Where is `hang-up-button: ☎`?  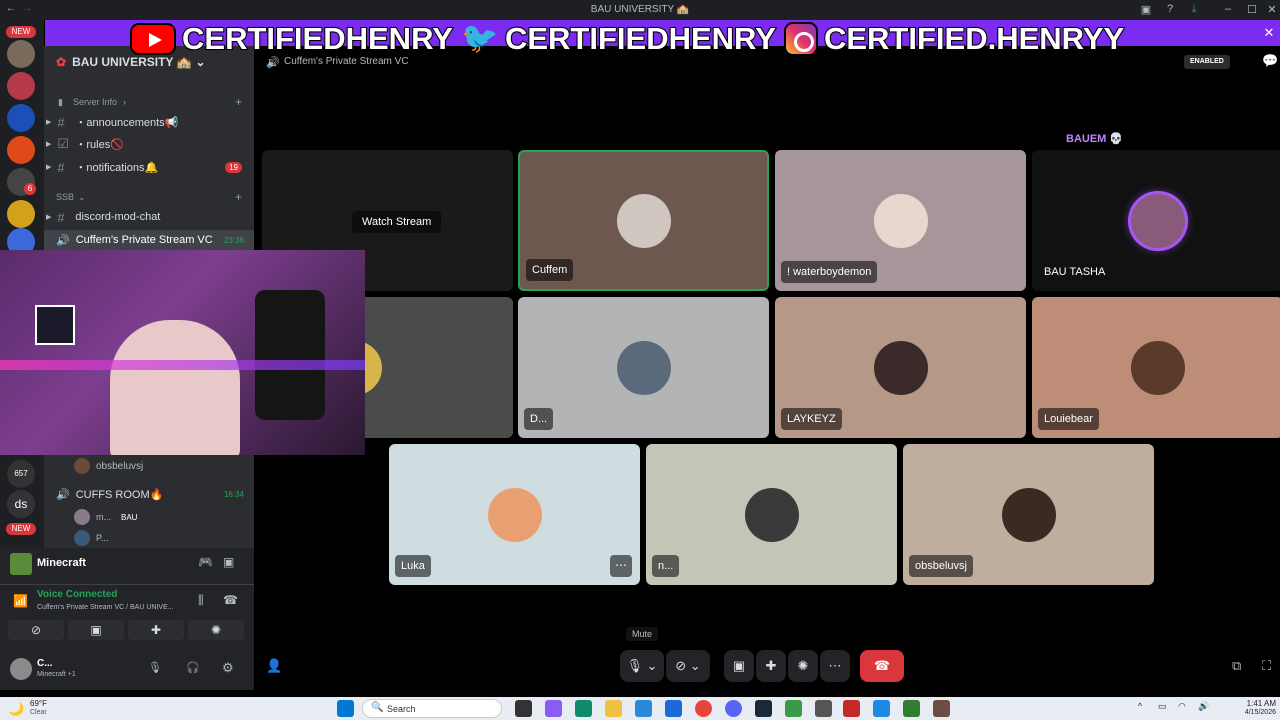
hang-up-button: ☎ is located at coordinates (882, 666).